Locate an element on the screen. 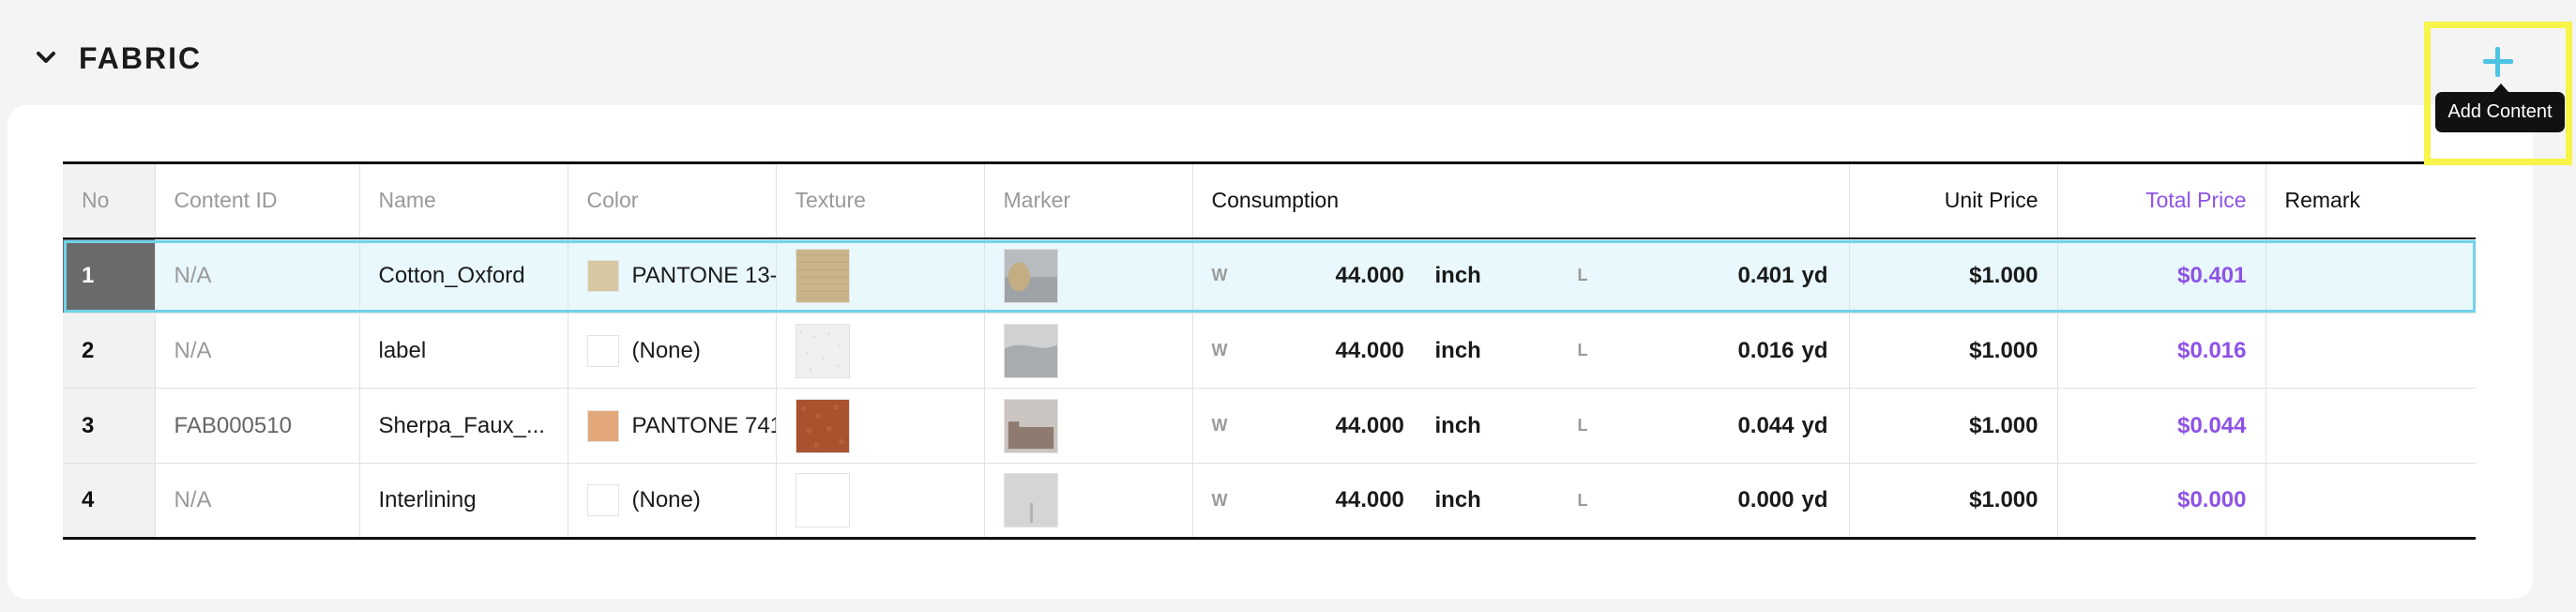 This screenshot has height=612, width=2576. length-value: 0.000 is located at coordinates (1766, 500).